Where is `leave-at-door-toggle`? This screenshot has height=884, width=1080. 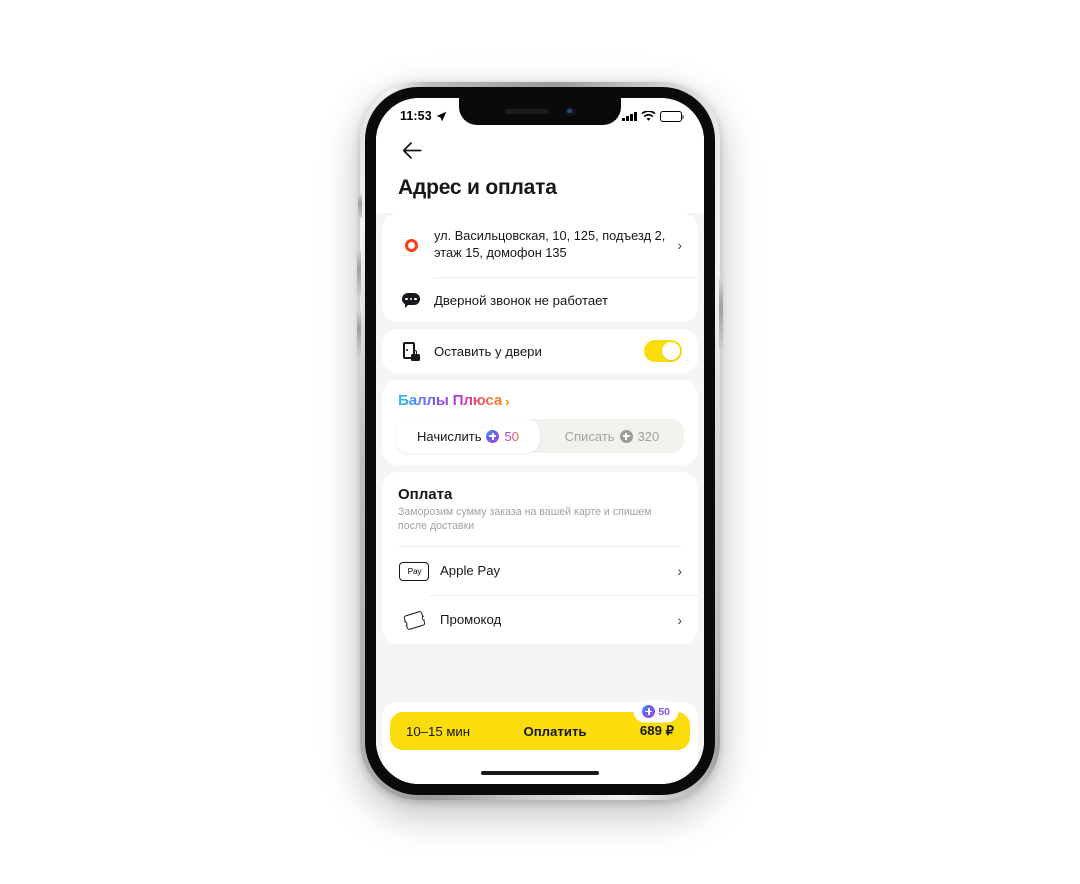 leave-at-door-toggle is located at coordinates (663, 351).